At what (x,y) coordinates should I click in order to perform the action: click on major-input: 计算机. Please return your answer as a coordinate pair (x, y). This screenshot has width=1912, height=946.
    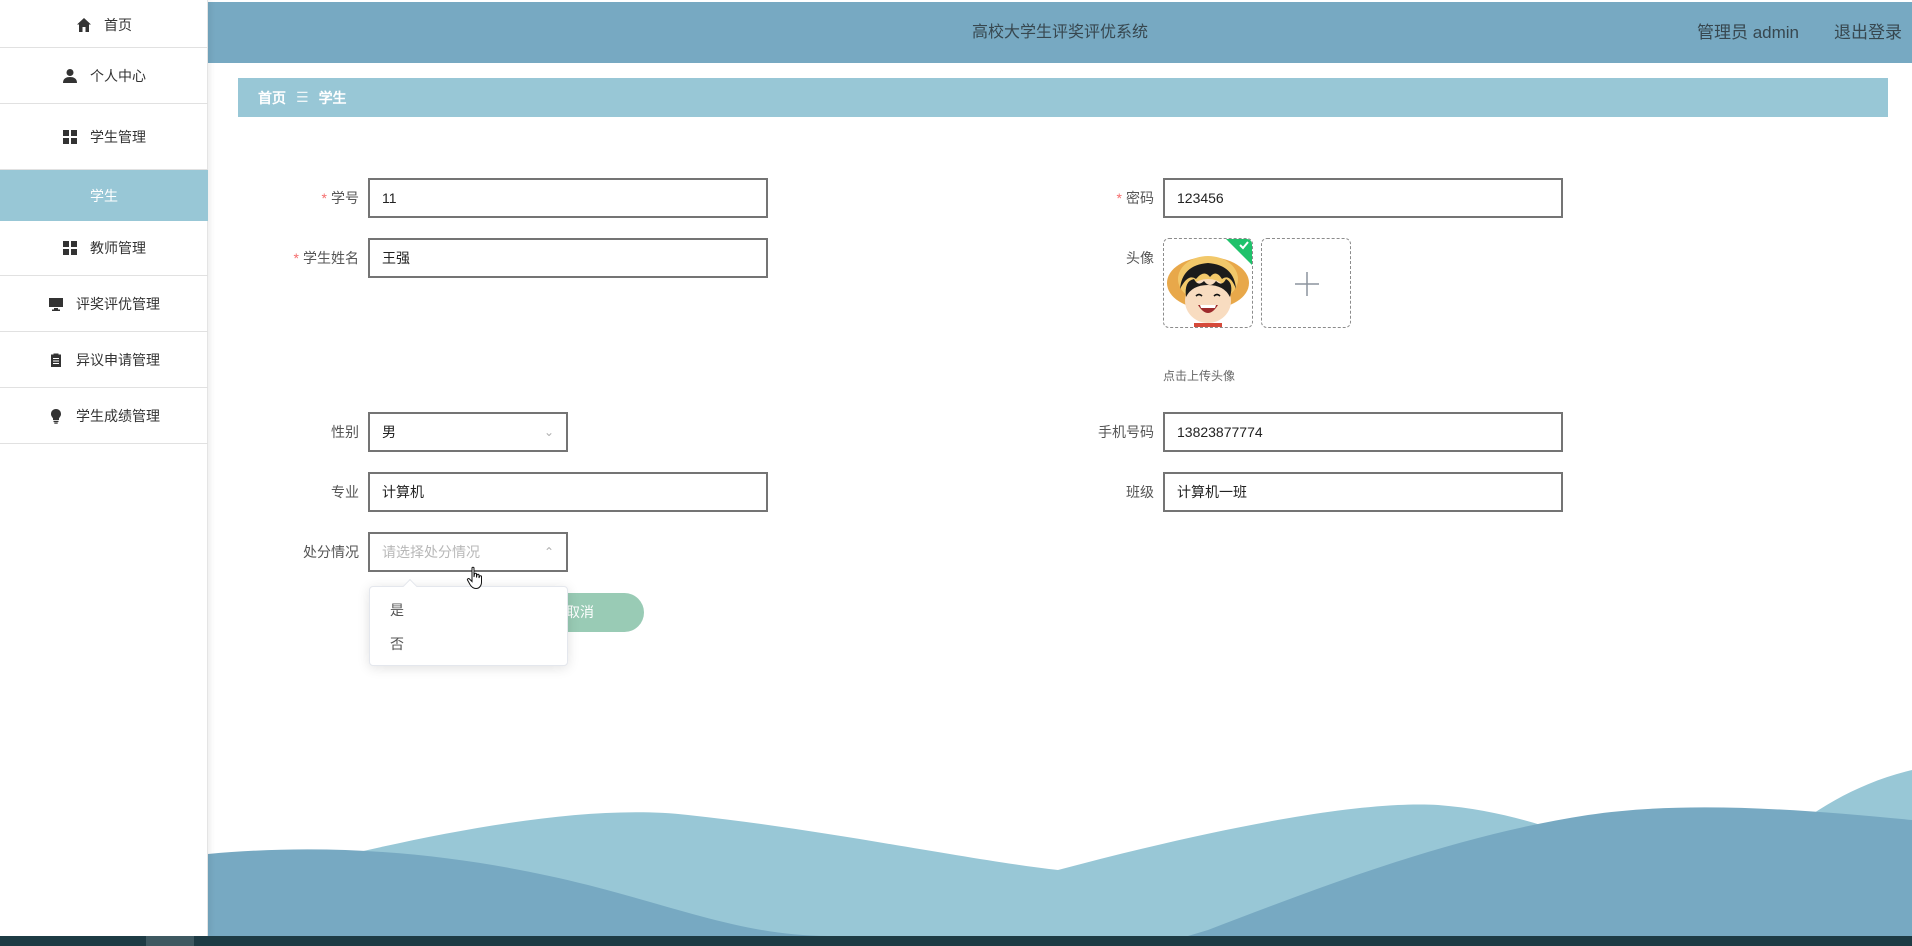
    Looking at the image, I should click on (568, 492).